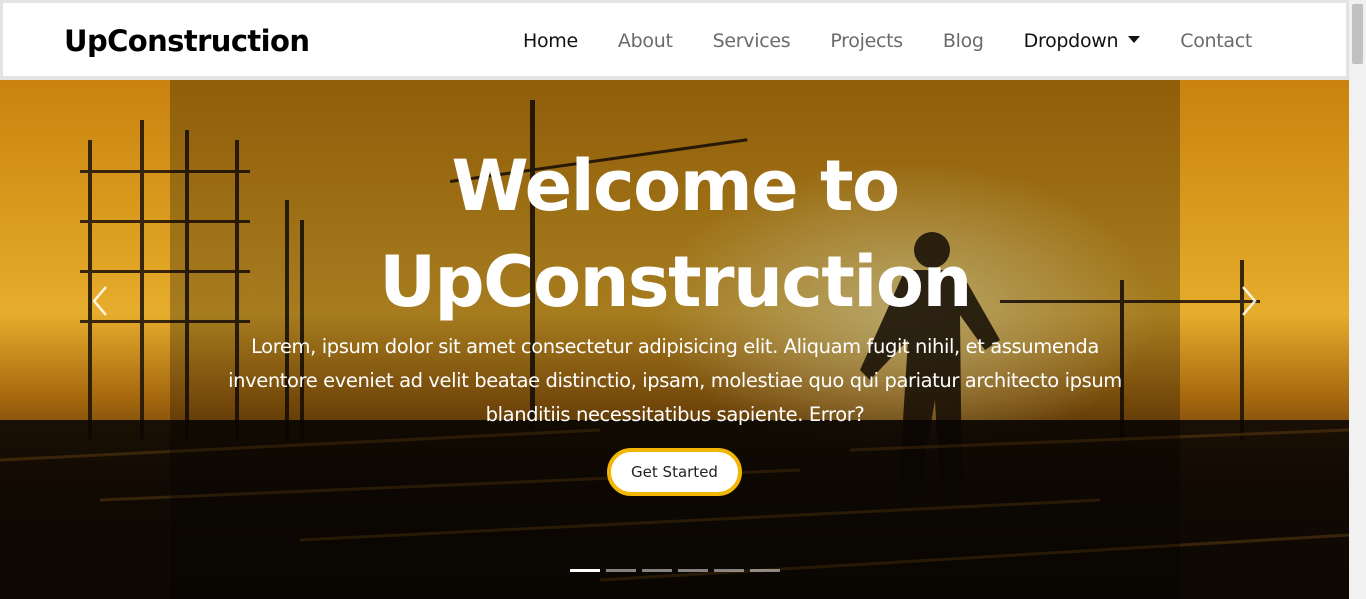 This screenshot has width=1366, height=599. I want to click on chevron-left-icon, so click(99, 301).